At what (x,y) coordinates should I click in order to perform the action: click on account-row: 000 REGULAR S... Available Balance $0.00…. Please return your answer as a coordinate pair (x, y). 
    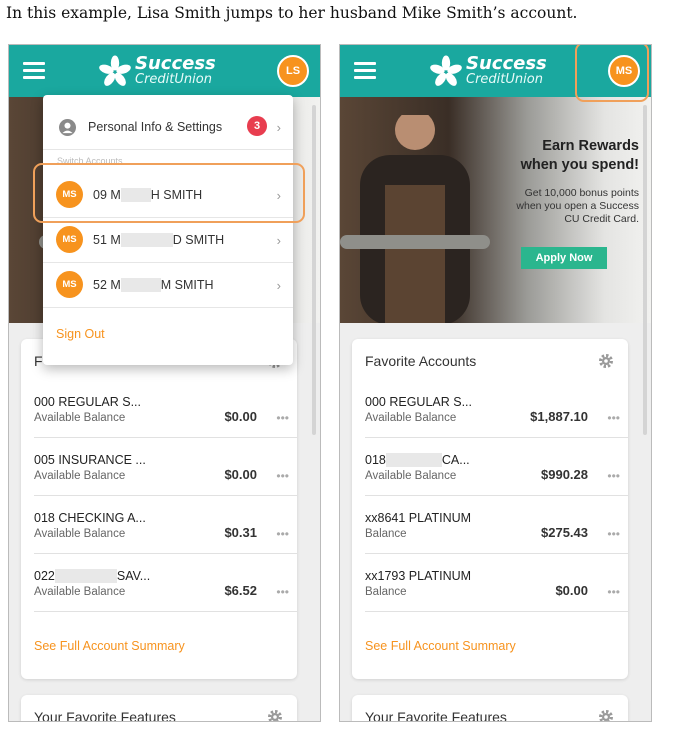
    Looking at the image, I should click on (165, 409).